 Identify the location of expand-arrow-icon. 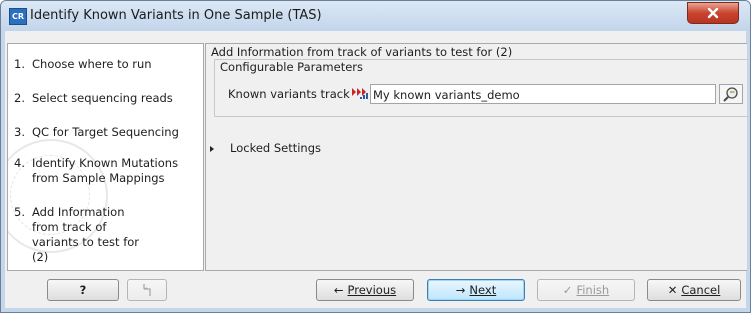
(212, 149).